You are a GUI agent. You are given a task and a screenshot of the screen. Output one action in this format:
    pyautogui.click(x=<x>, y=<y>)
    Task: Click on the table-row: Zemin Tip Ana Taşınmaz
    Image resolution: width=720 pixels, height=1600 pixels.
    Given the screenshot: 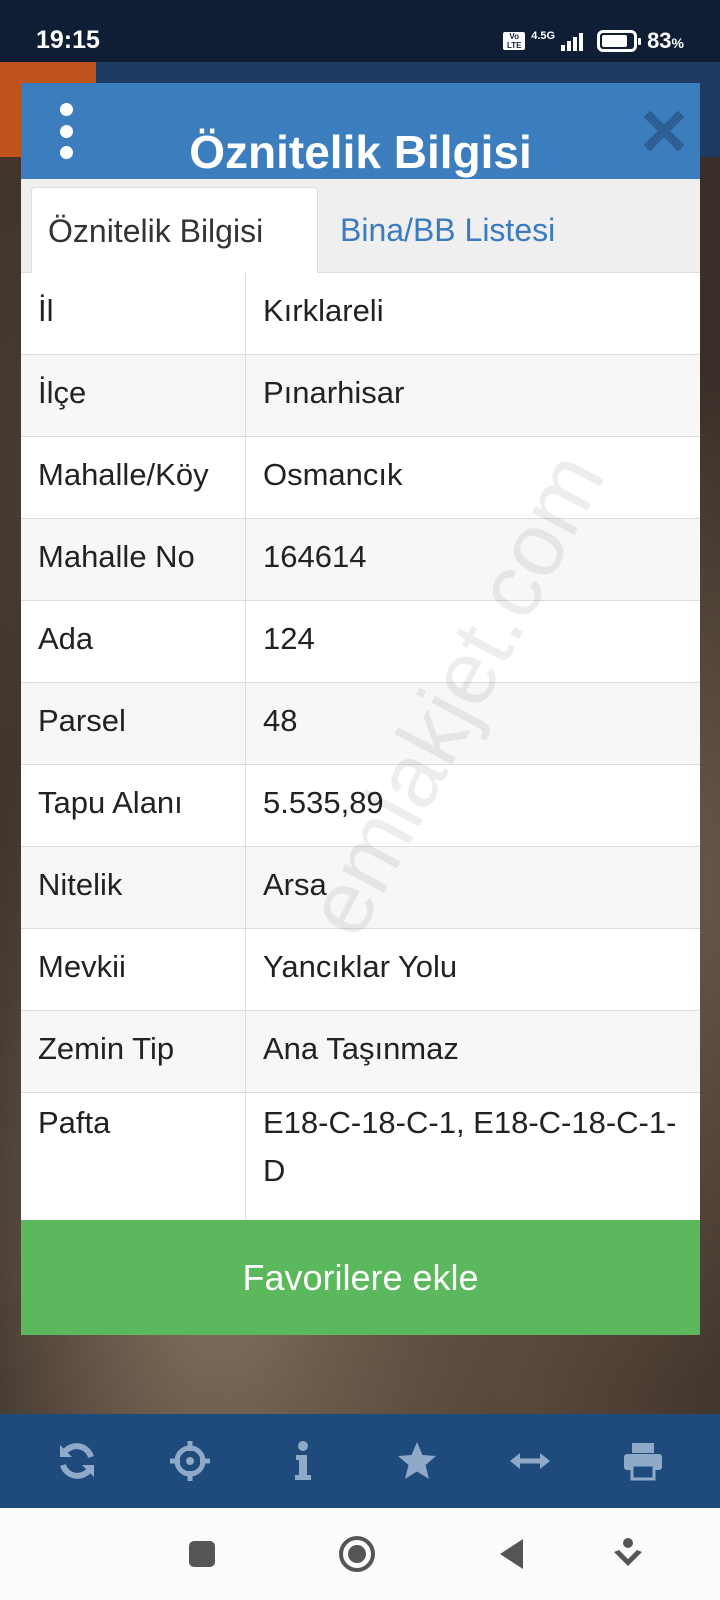 What is the action you would take?
    pyautogui.click(x=360, y=1052)
    